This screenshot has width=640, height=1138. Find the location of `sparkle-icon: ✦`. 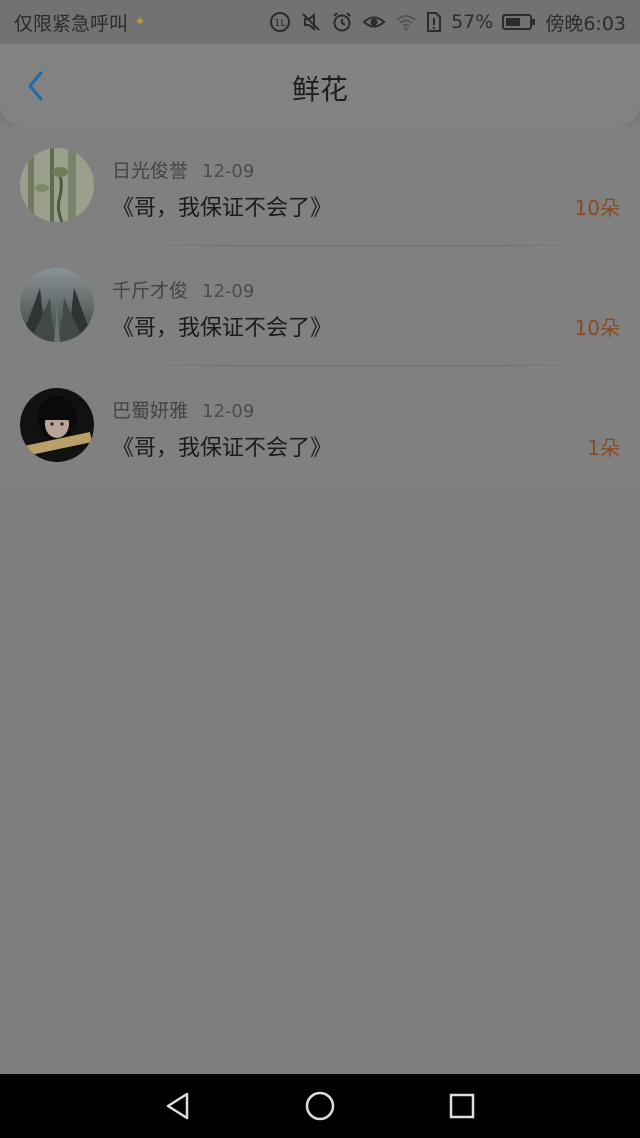

sparkle-icon: ✦ is located at coordinates (140, 22).